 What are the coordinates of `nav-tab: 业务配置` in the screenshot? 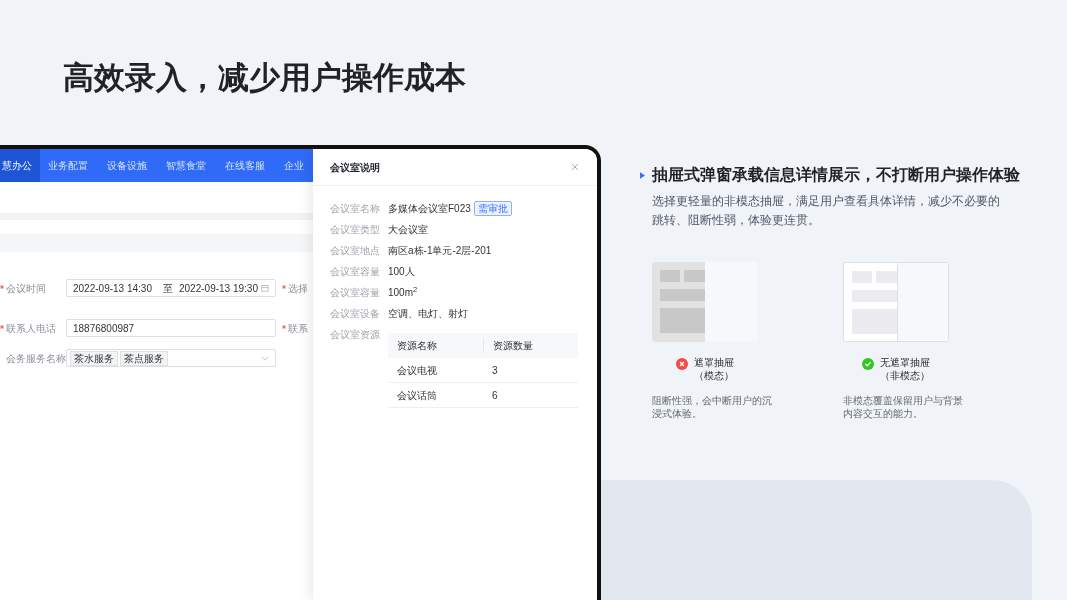 It's located at (68, 165).